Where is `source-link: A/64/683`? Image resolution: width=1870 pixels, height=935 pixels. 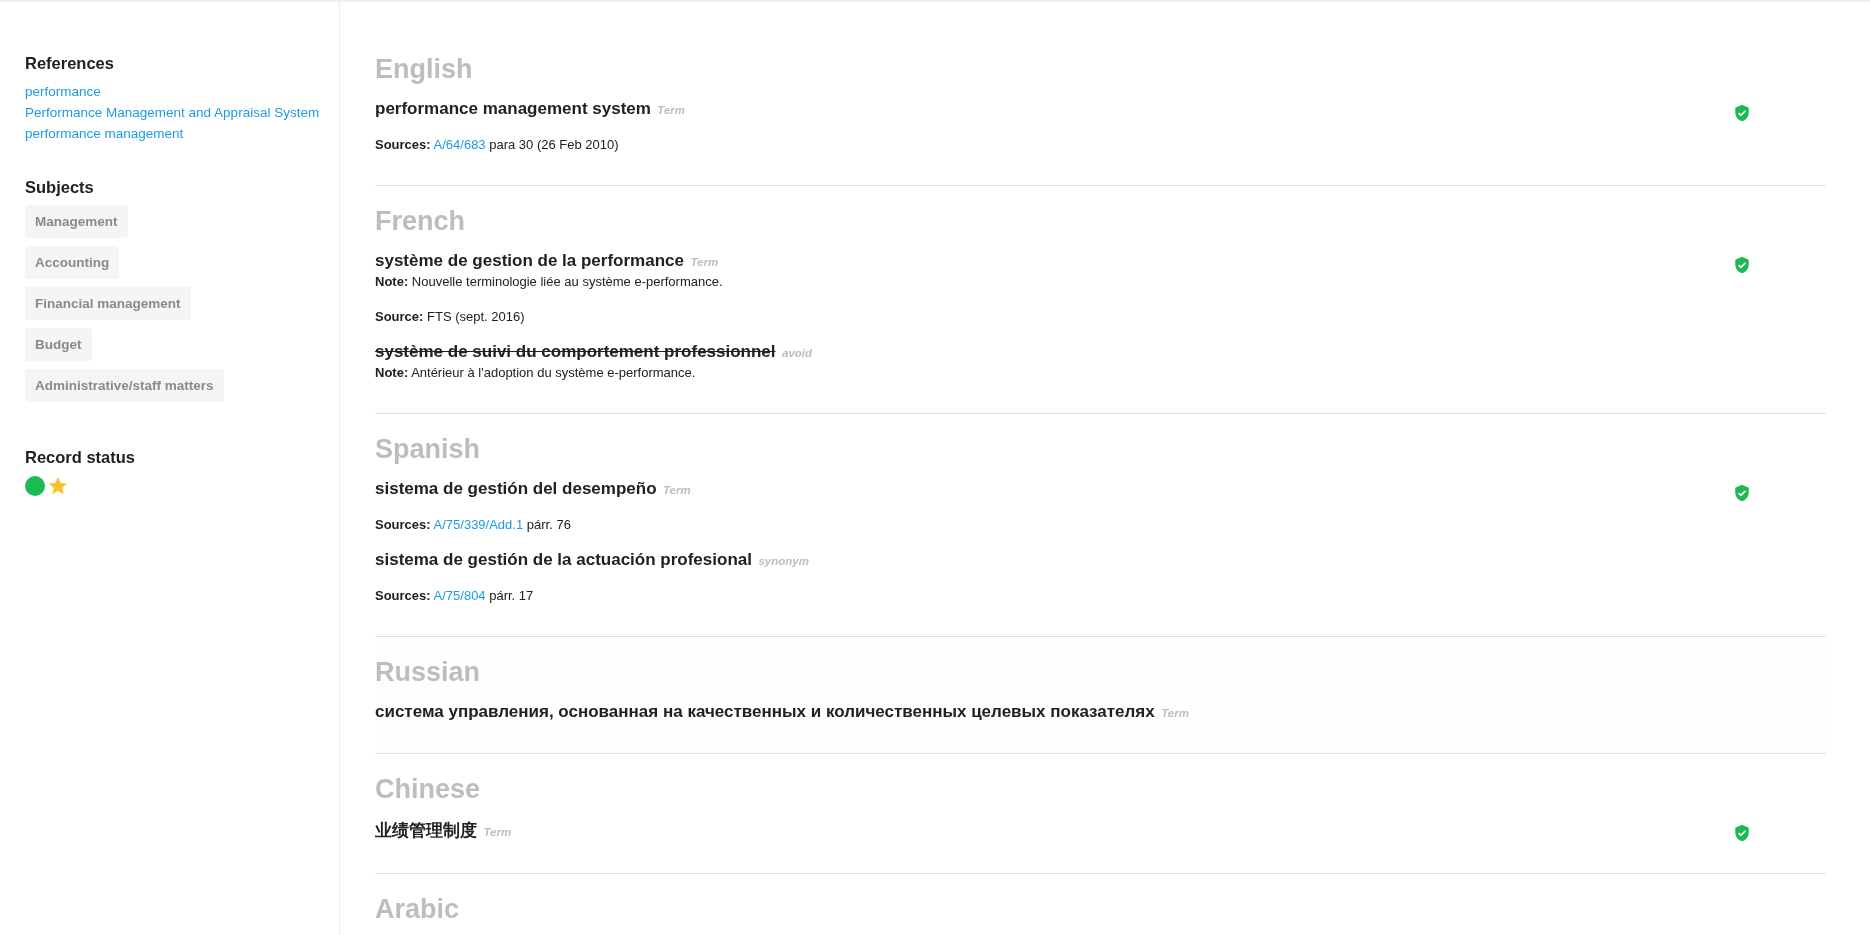 source-link: A/64/683 is located at coordinates (459, 144).